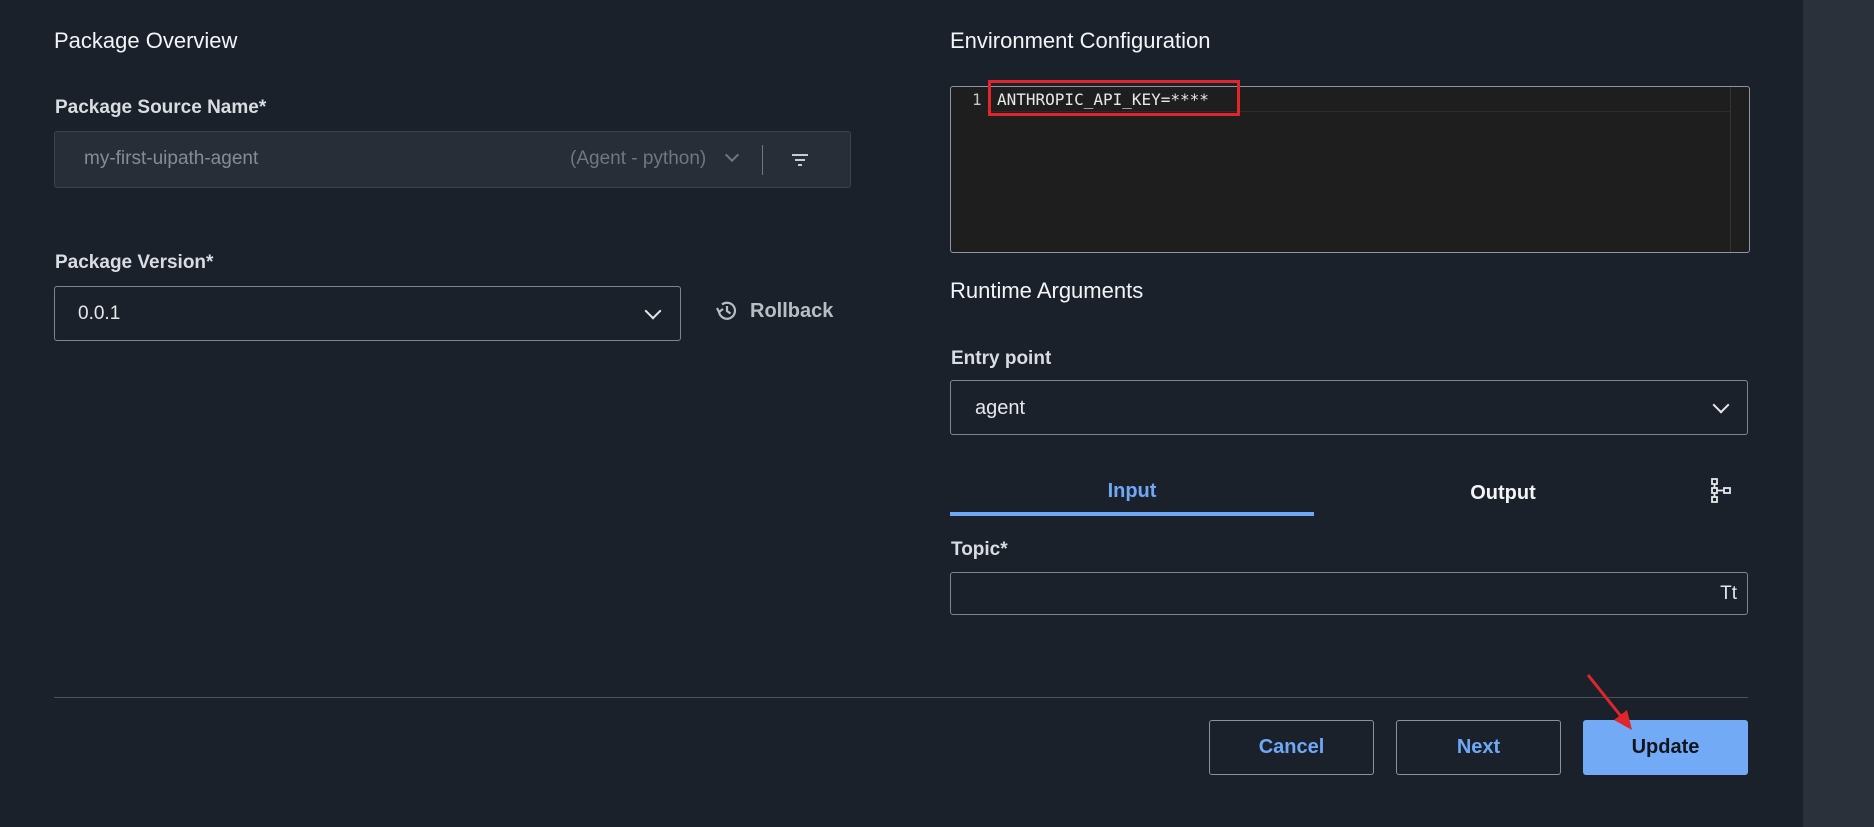  I want to click on rollback-button: Rollback, so click(773, 311).